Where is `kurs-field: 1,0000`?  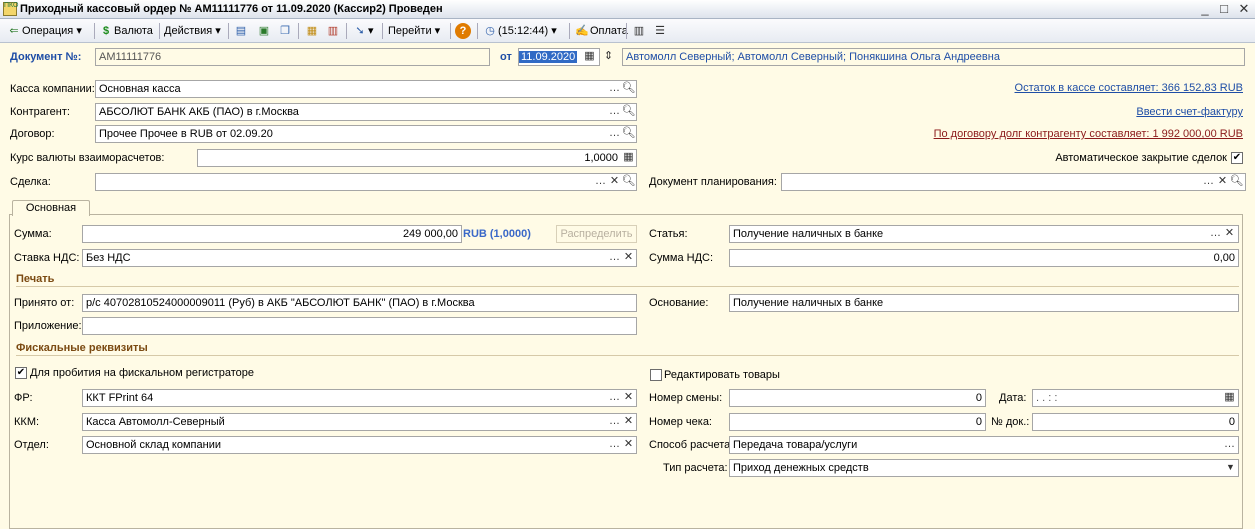 kurs-field: 1,0000 is located at coordinates (417, 158).